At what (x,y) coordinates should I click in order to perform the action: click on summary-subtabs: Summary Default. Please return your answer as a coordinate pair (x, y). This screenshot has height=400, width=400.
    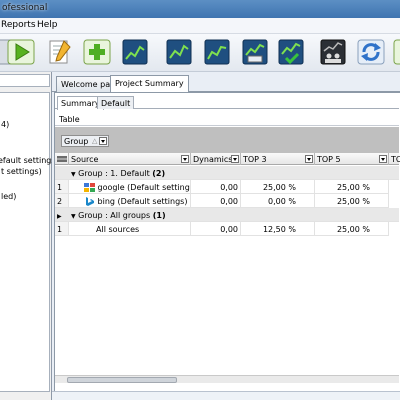
    Looking at the image, I should click on (227, 102).